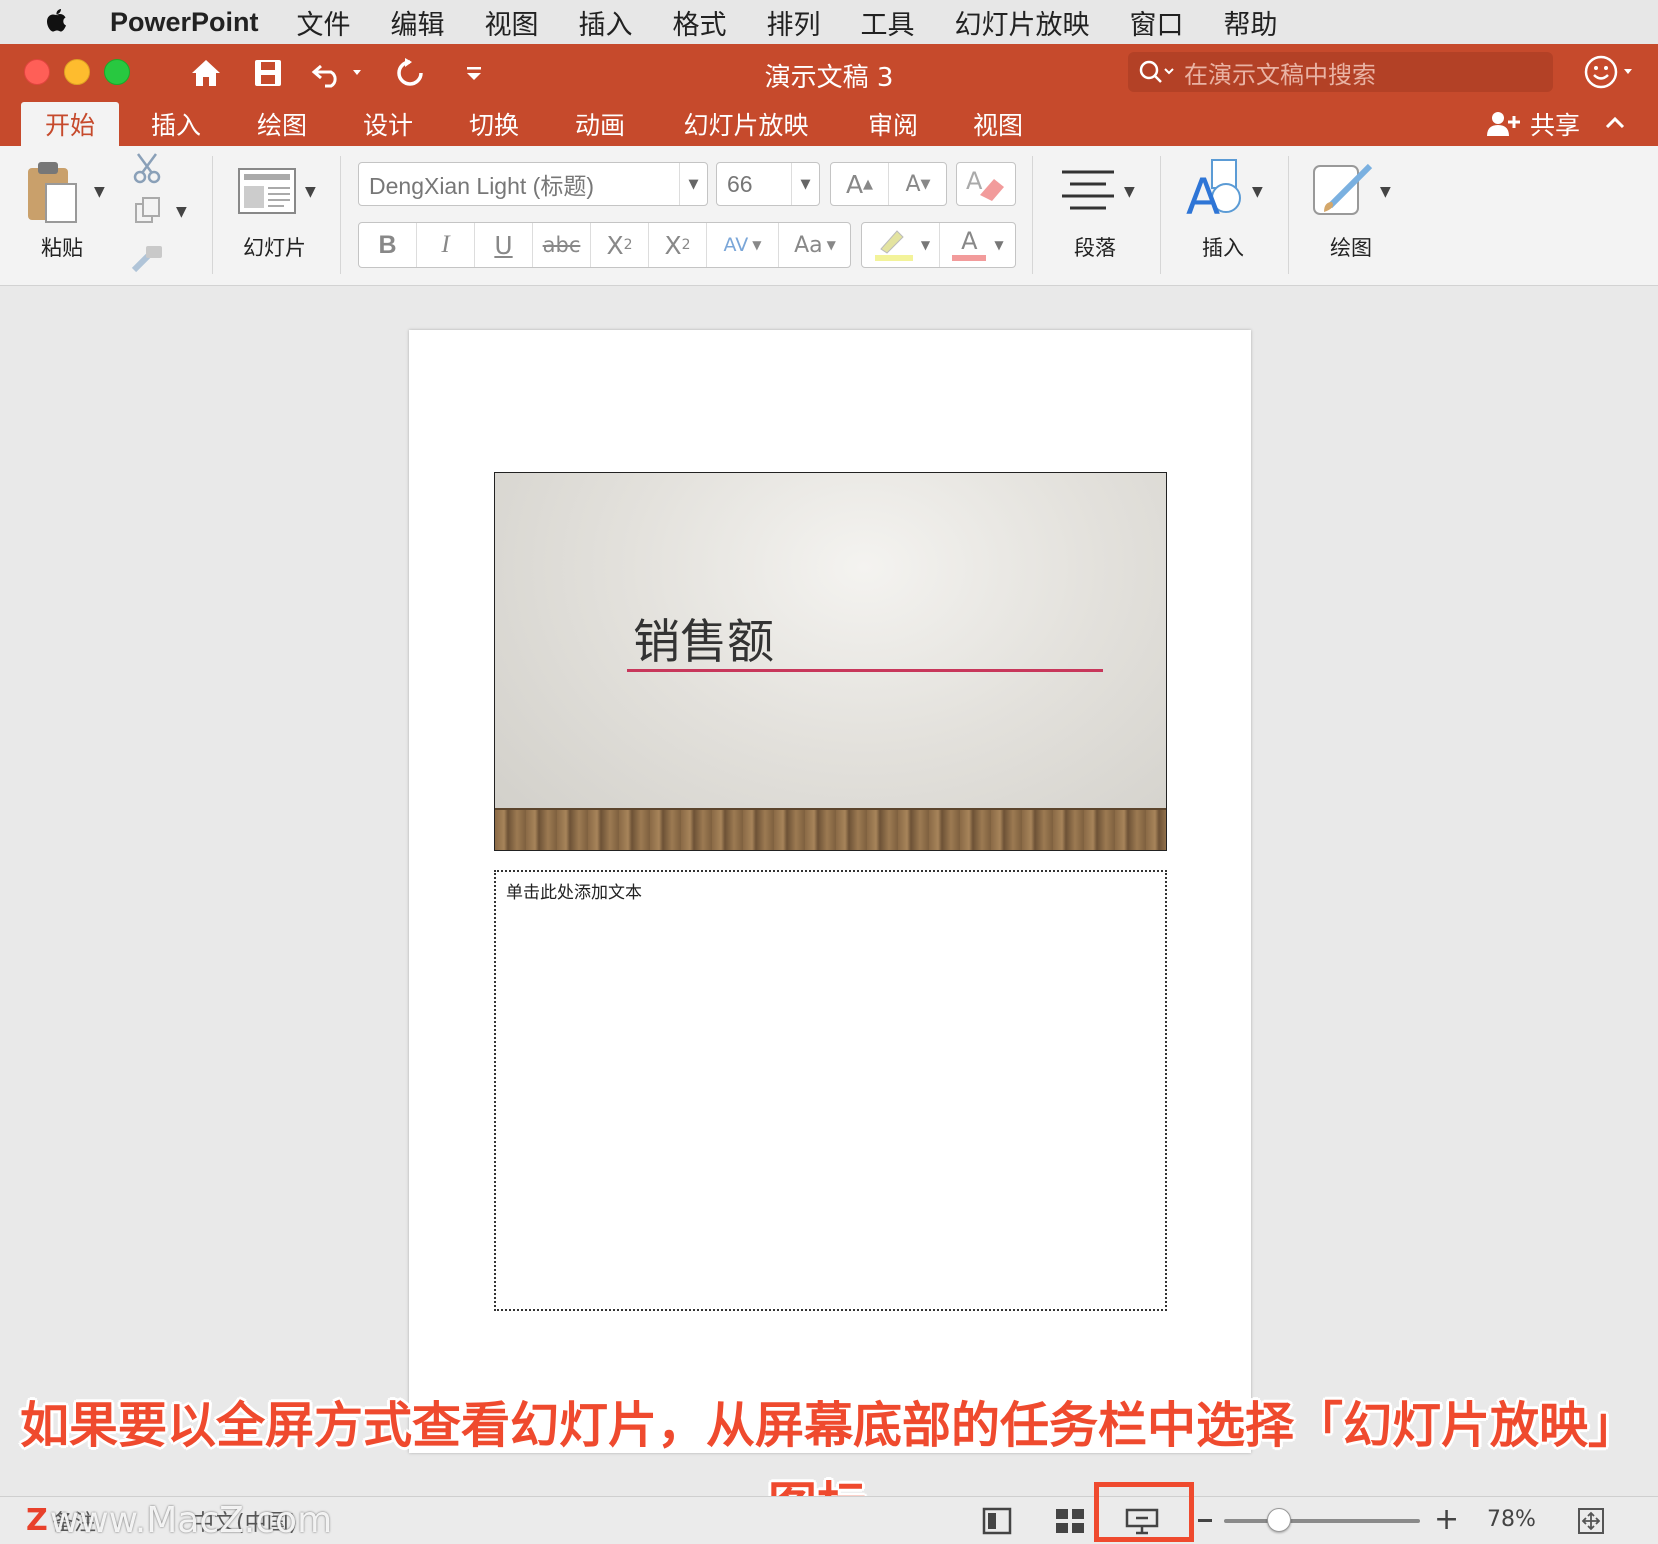 This screenshot has width=1658, height=1544. I want to click on character-spacing-button: AV ▼, so click(743, 245).